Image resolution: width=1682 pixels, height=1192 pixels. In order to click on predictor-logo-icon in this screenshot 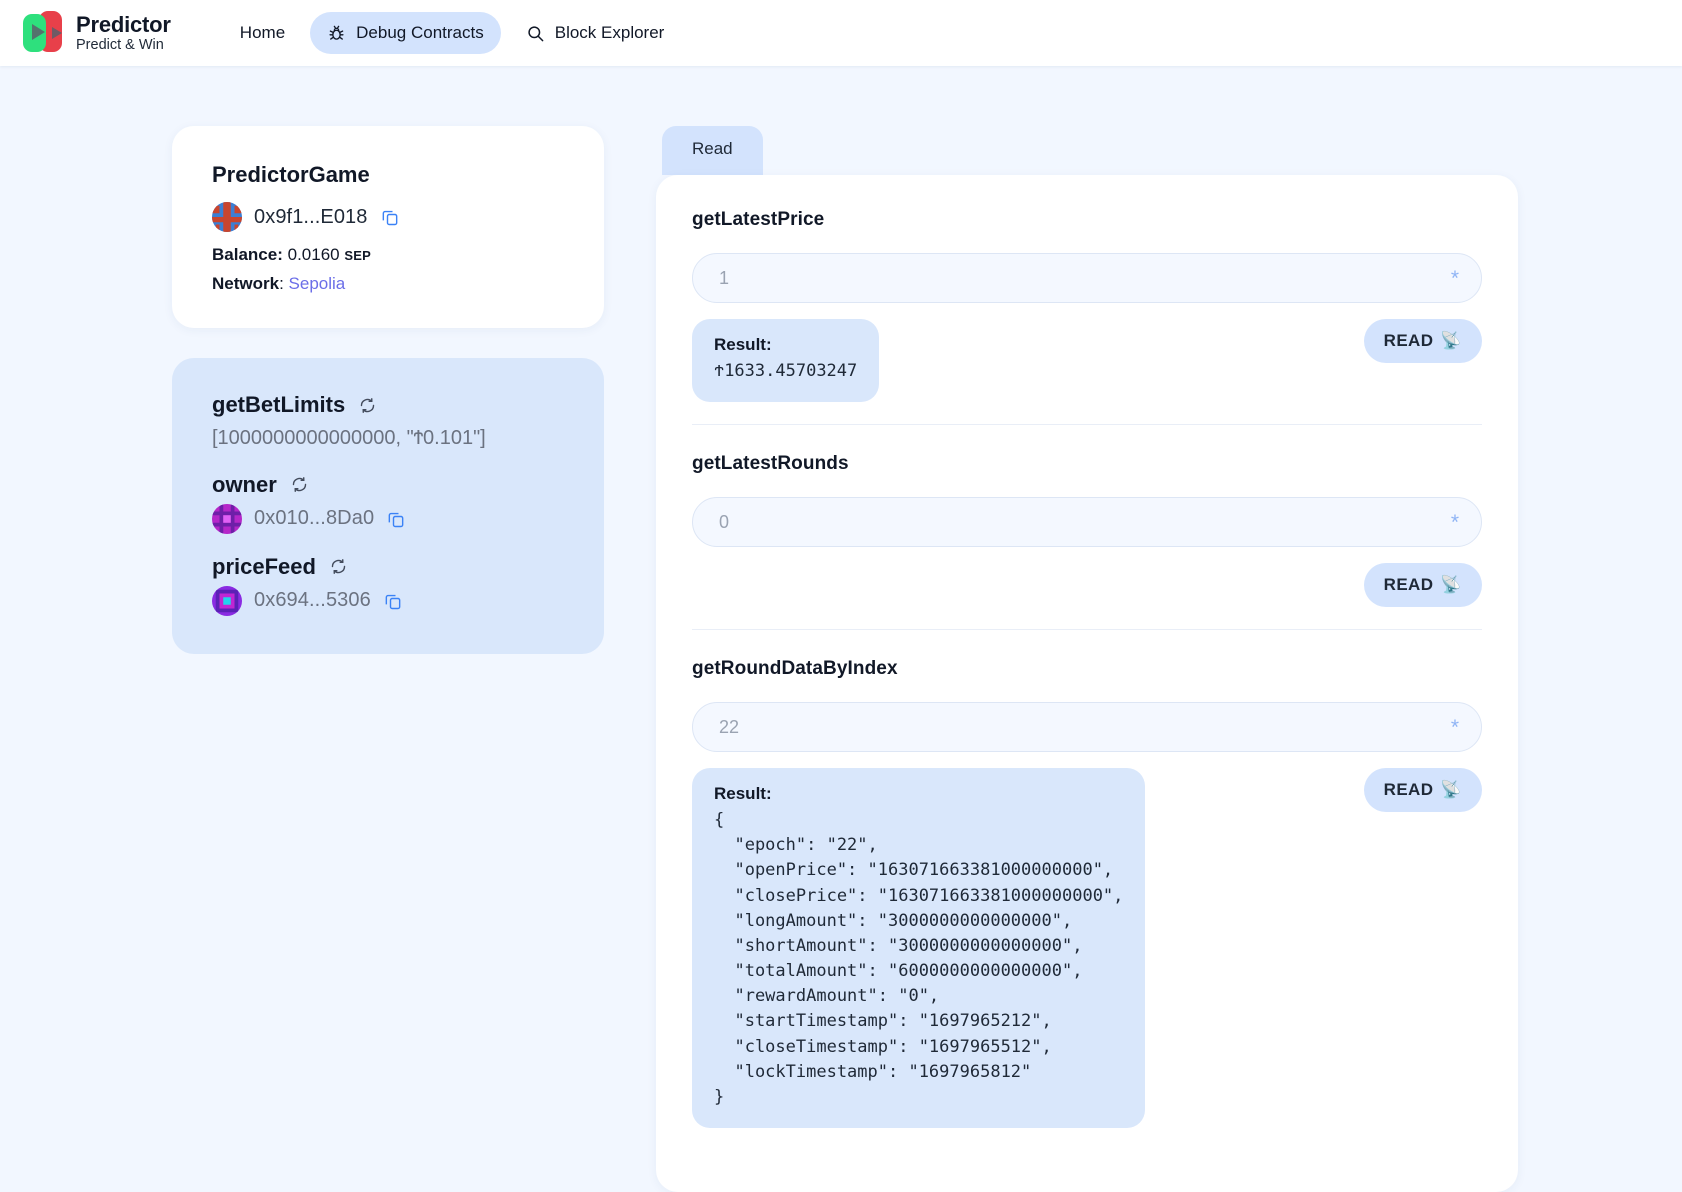, I will do `click(42, 33)`.